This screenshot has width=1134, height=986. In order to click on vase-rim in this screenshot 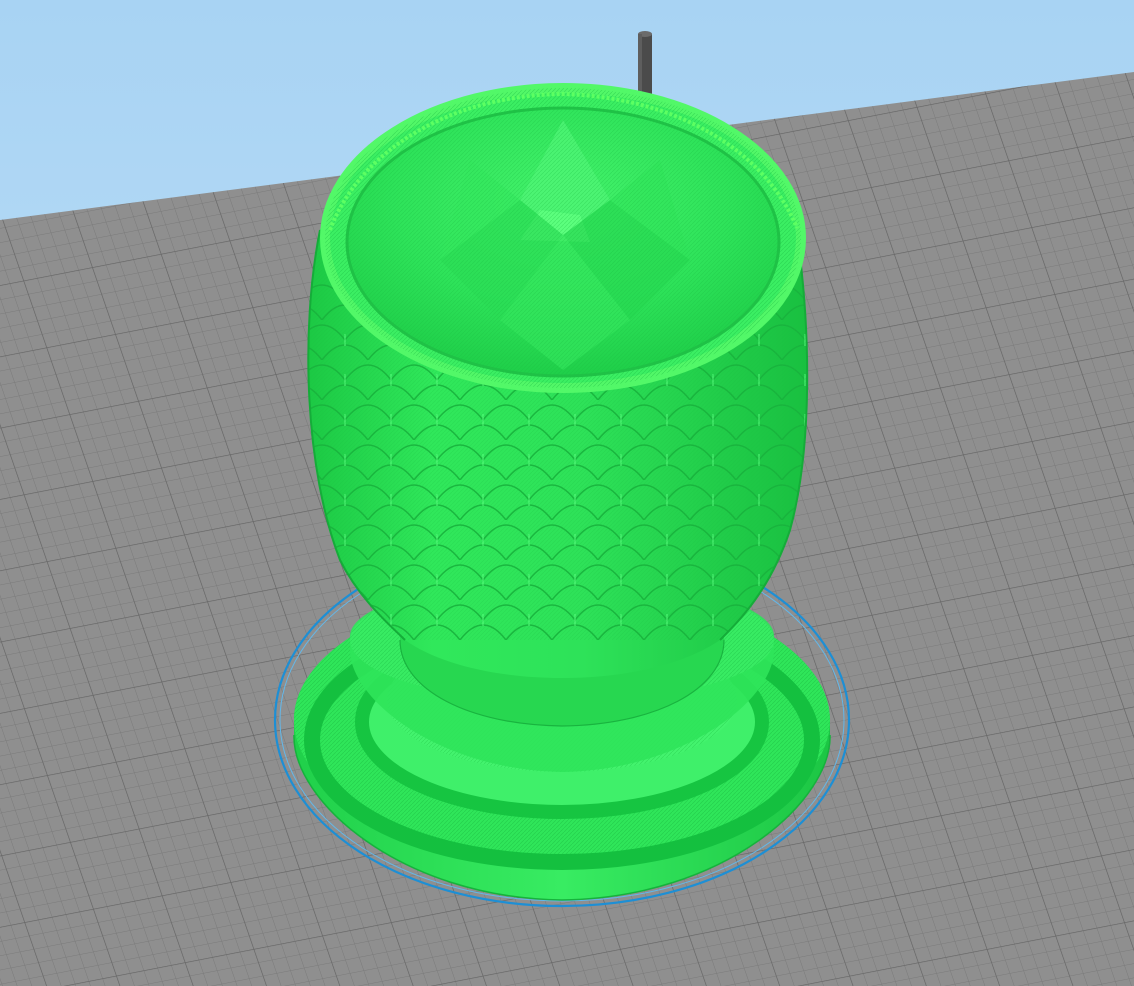, I will do `click(563, 238)`.